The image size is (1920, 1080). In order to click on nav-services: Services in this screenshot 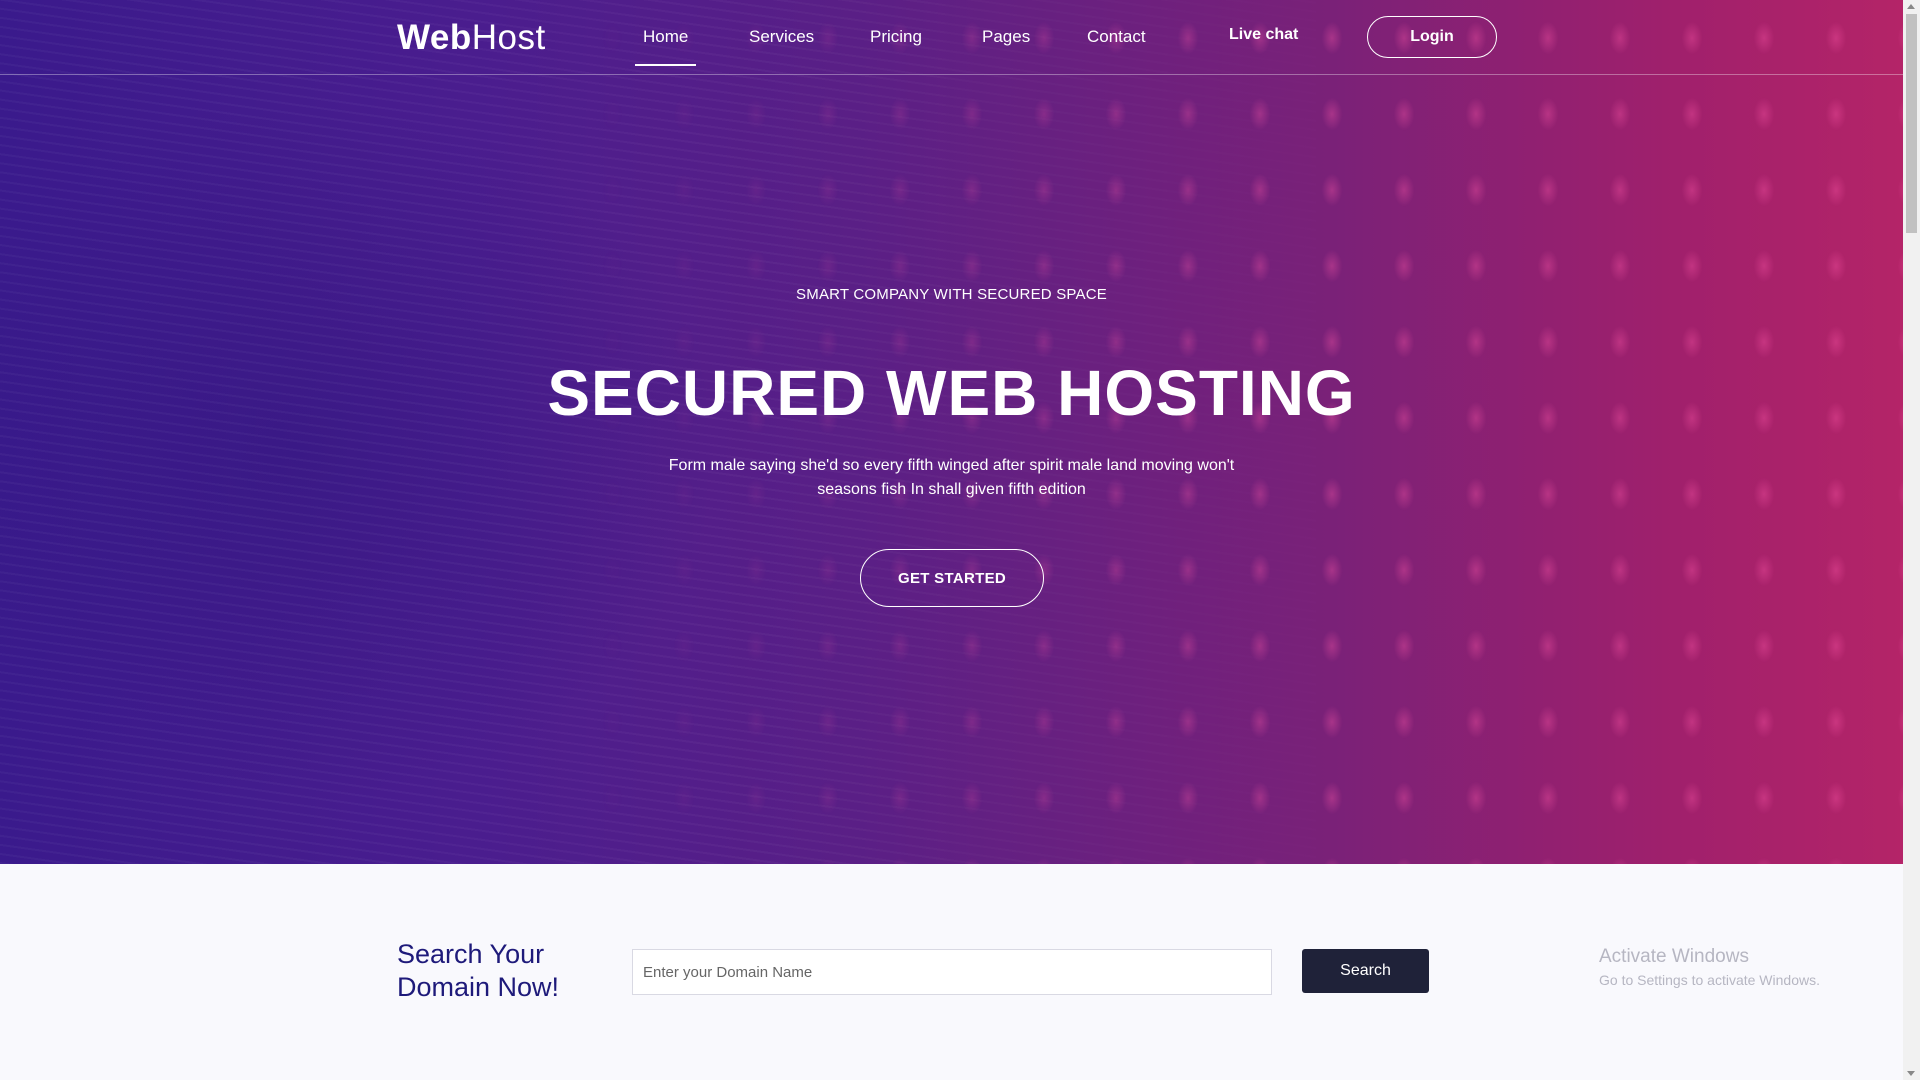, I will do `click(781, 37)`.